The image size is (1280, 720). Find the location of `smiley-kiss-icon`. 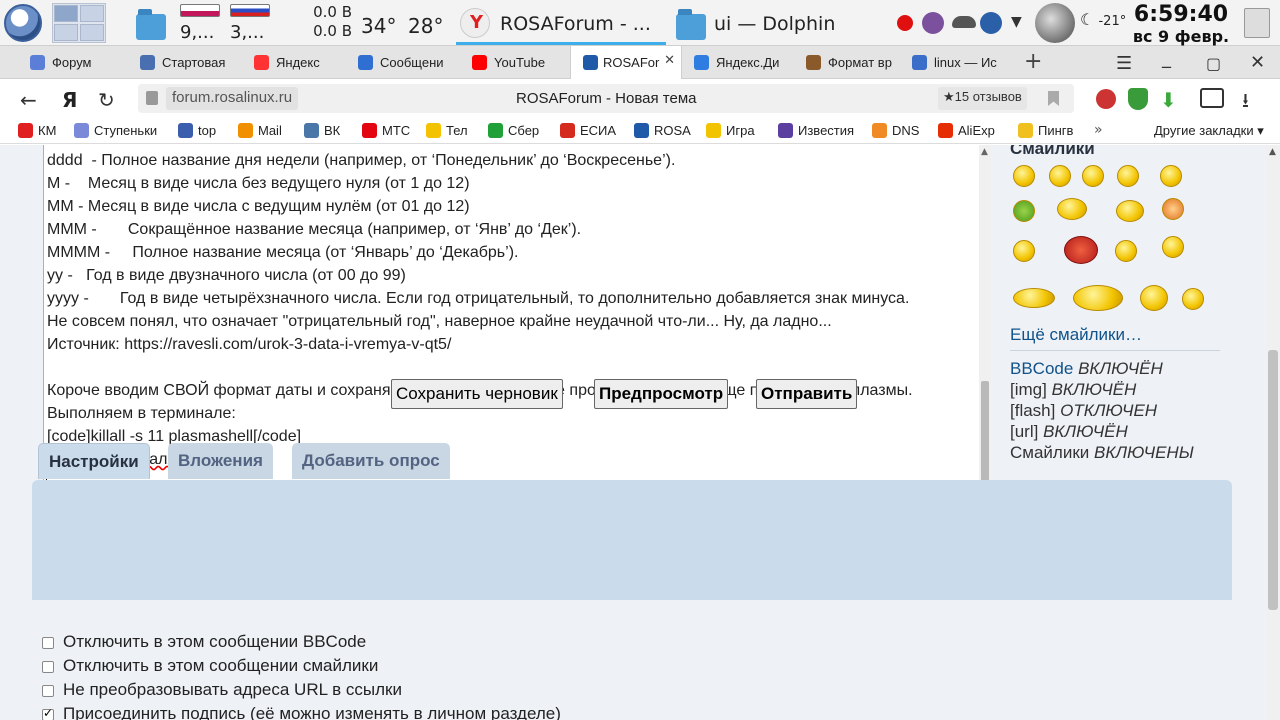

smiley-kiss-icon is located at coordinates (1173, 209).